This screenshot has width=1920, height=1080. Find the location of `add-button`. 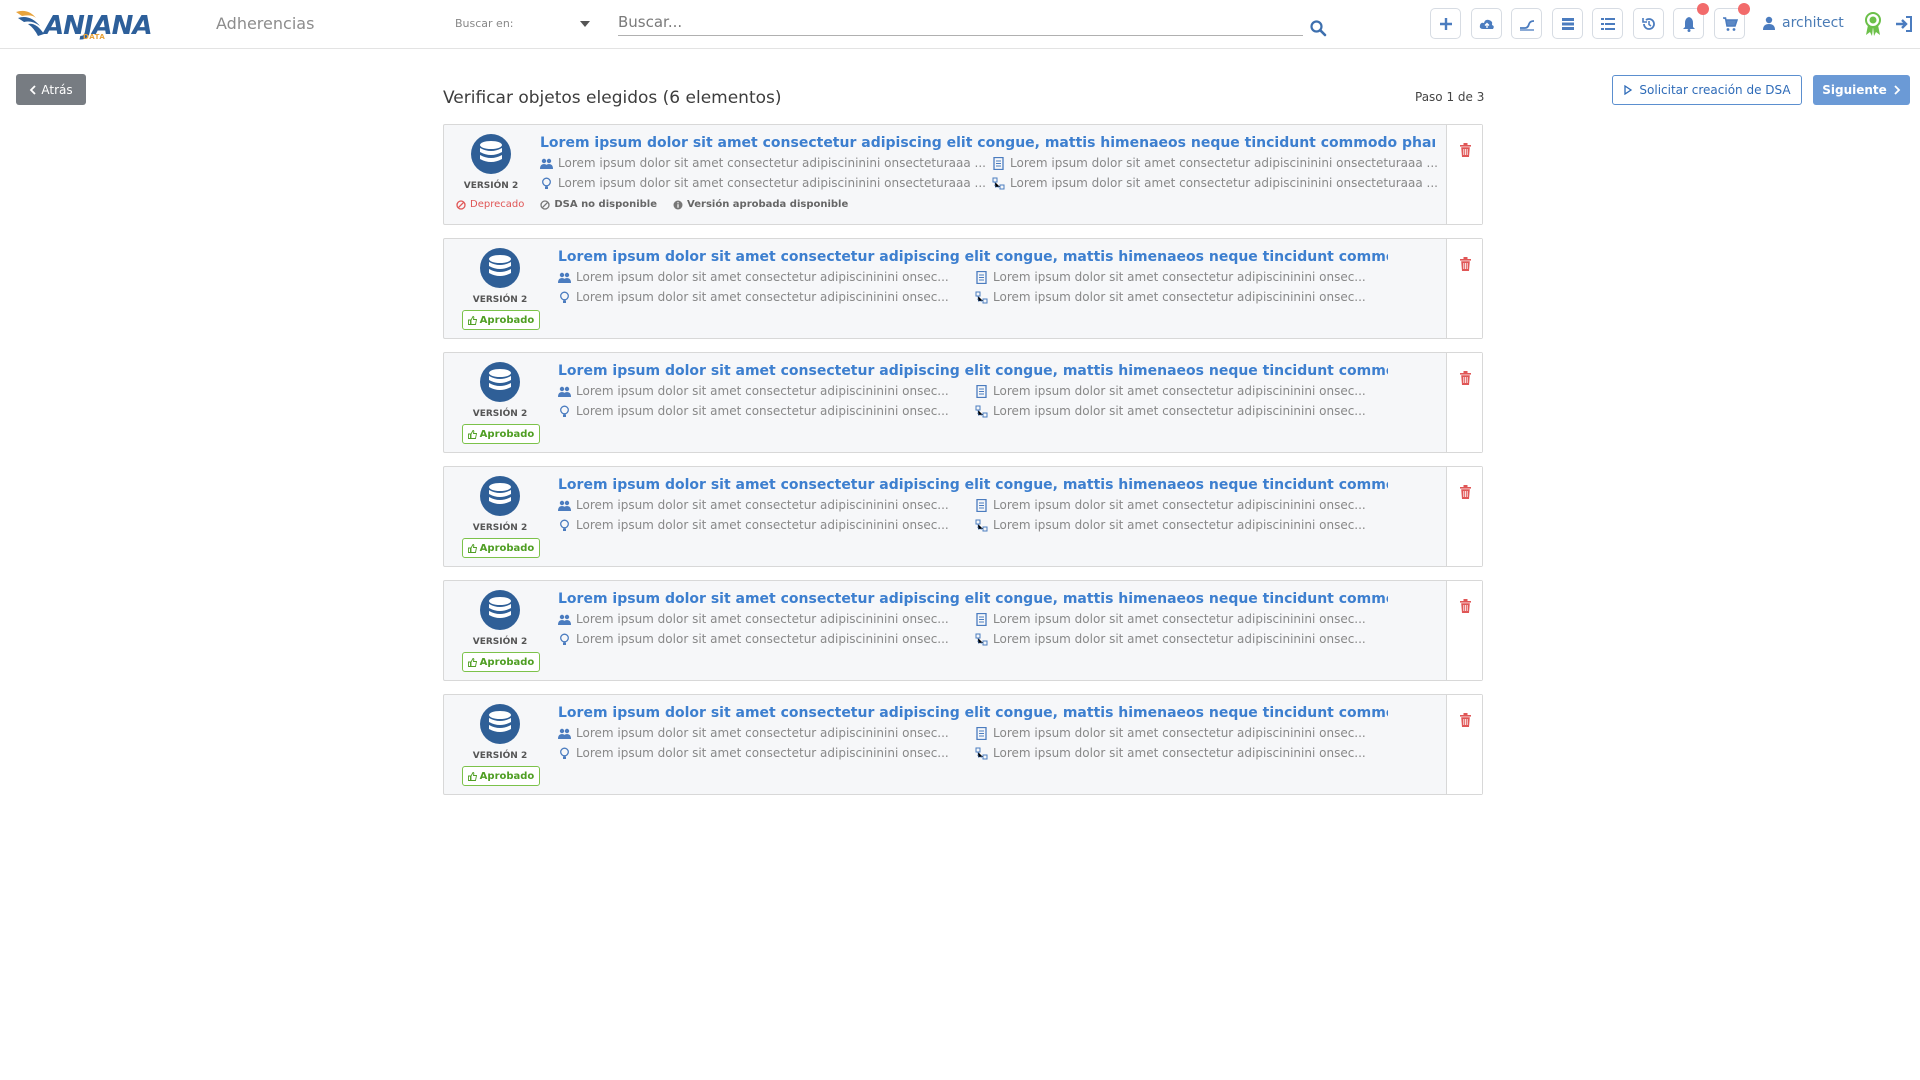

add-button is located at coordinates (1445, 23).